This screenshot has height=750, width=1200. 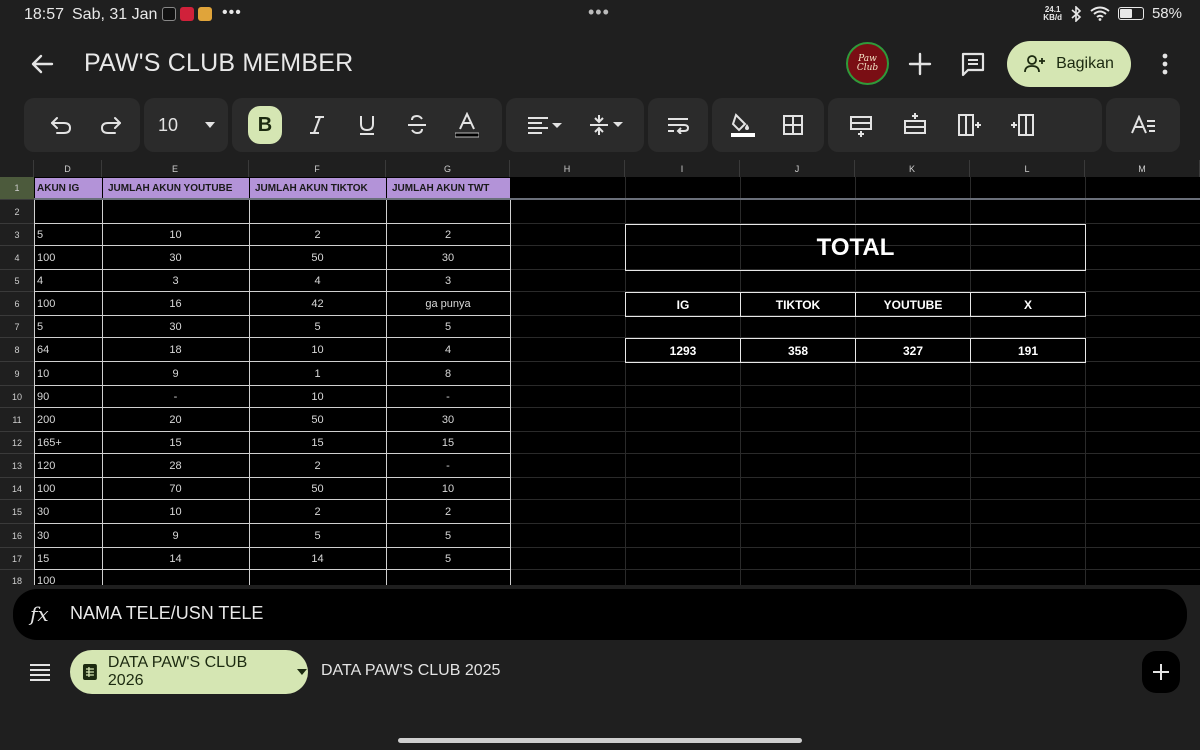 What do you see at coordinates (175, 258) in the screenshot?
I see `cell-e4: 30` at bounding box center [175, 258].